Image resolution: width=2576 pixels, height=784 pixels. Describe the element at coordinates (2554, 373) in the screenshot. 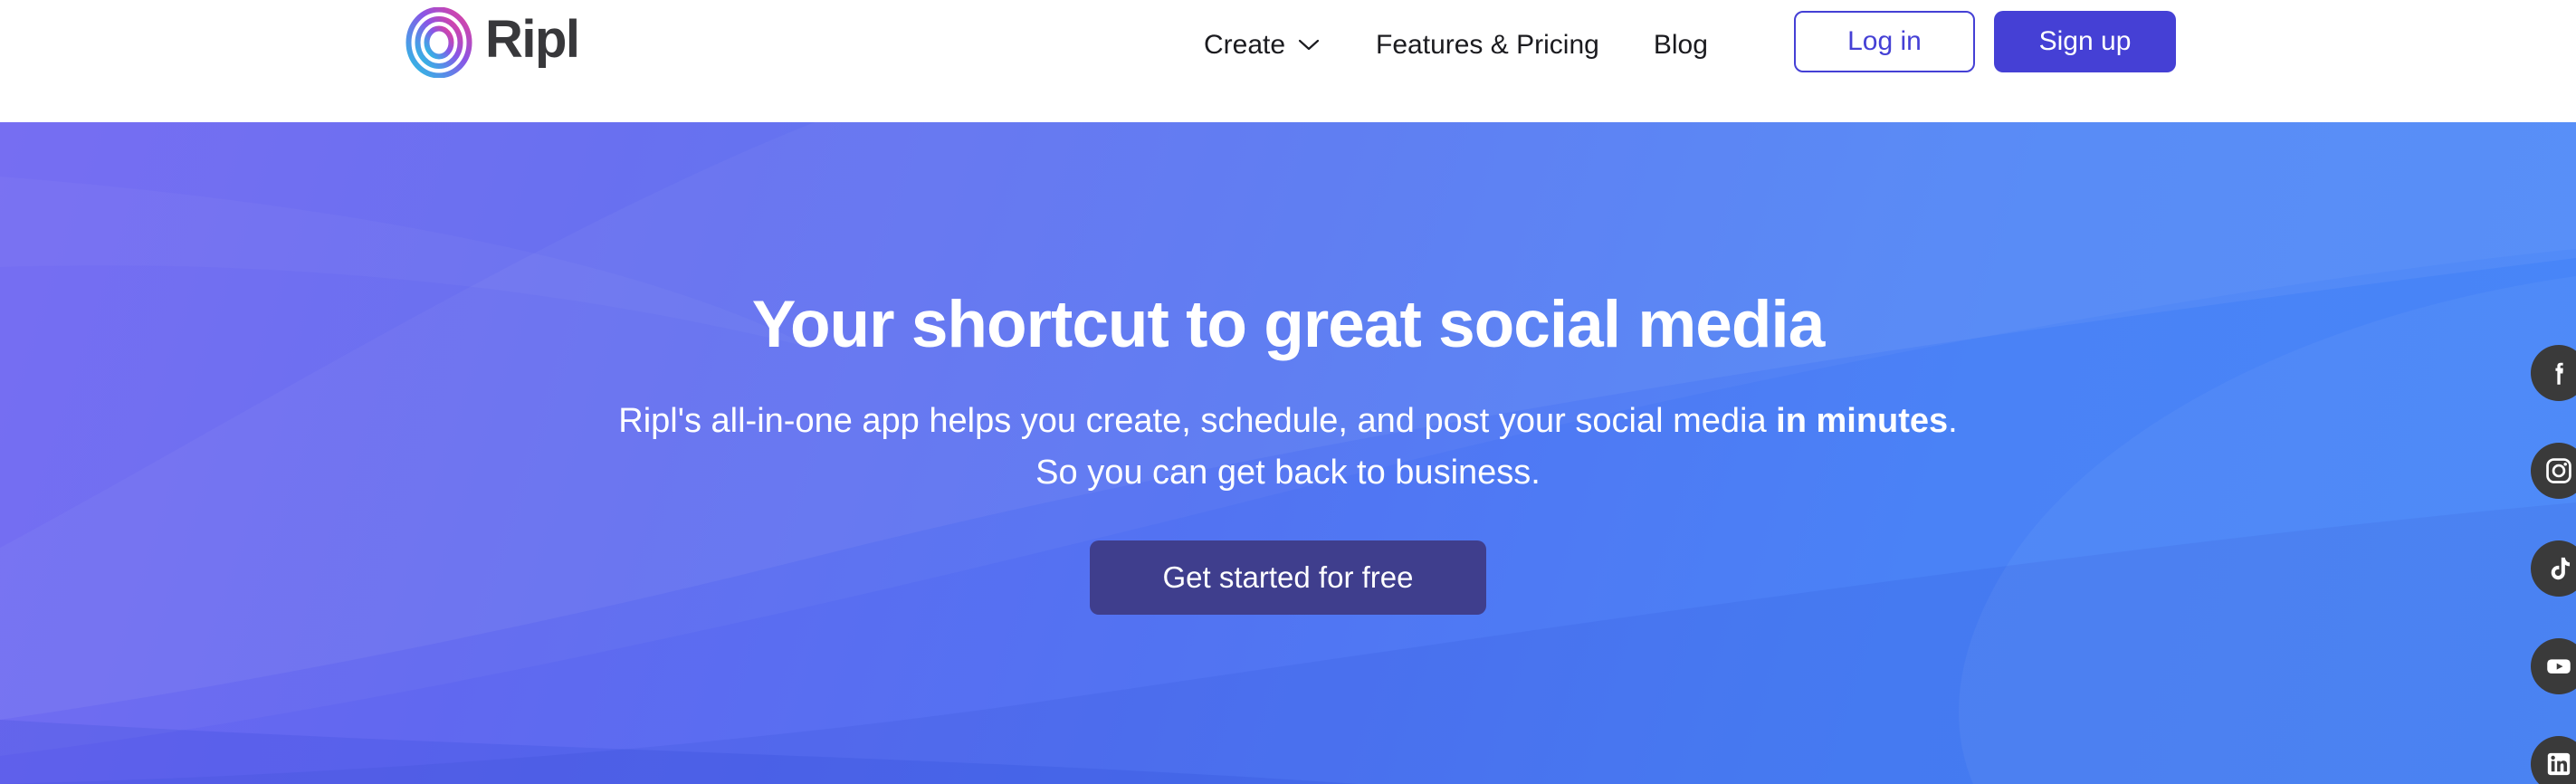

I see `social-link-facebook` at that location.